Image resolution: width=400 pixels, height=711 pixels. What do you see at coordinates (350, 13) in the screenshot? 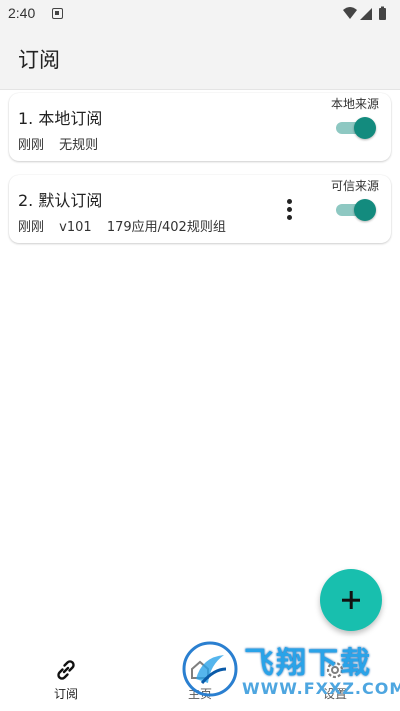
I see `wifi-icon` at bounding box center [350, 13].